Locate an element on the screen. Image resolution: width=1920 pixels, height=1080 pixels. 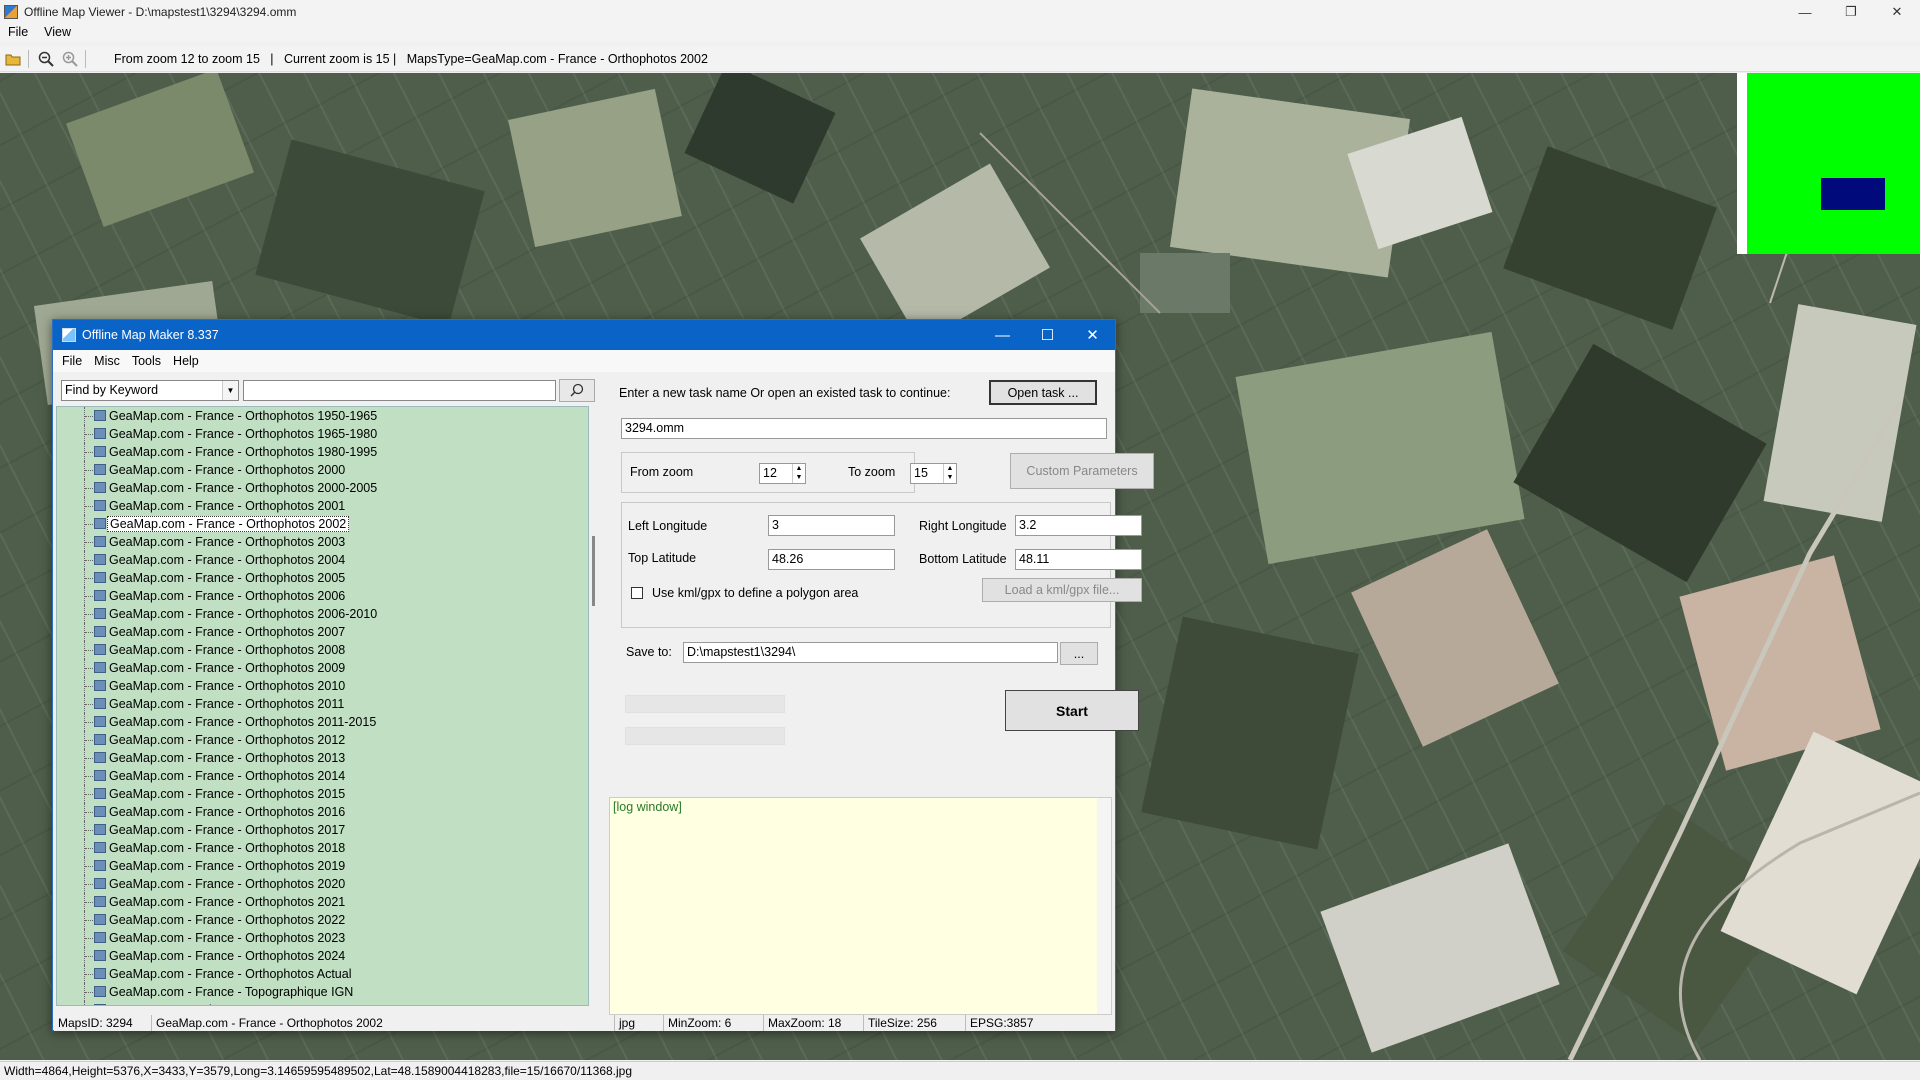
tree-item-label: GeaMap.com - France - Orthophotos 2013 is located at coordinates (227, 758).